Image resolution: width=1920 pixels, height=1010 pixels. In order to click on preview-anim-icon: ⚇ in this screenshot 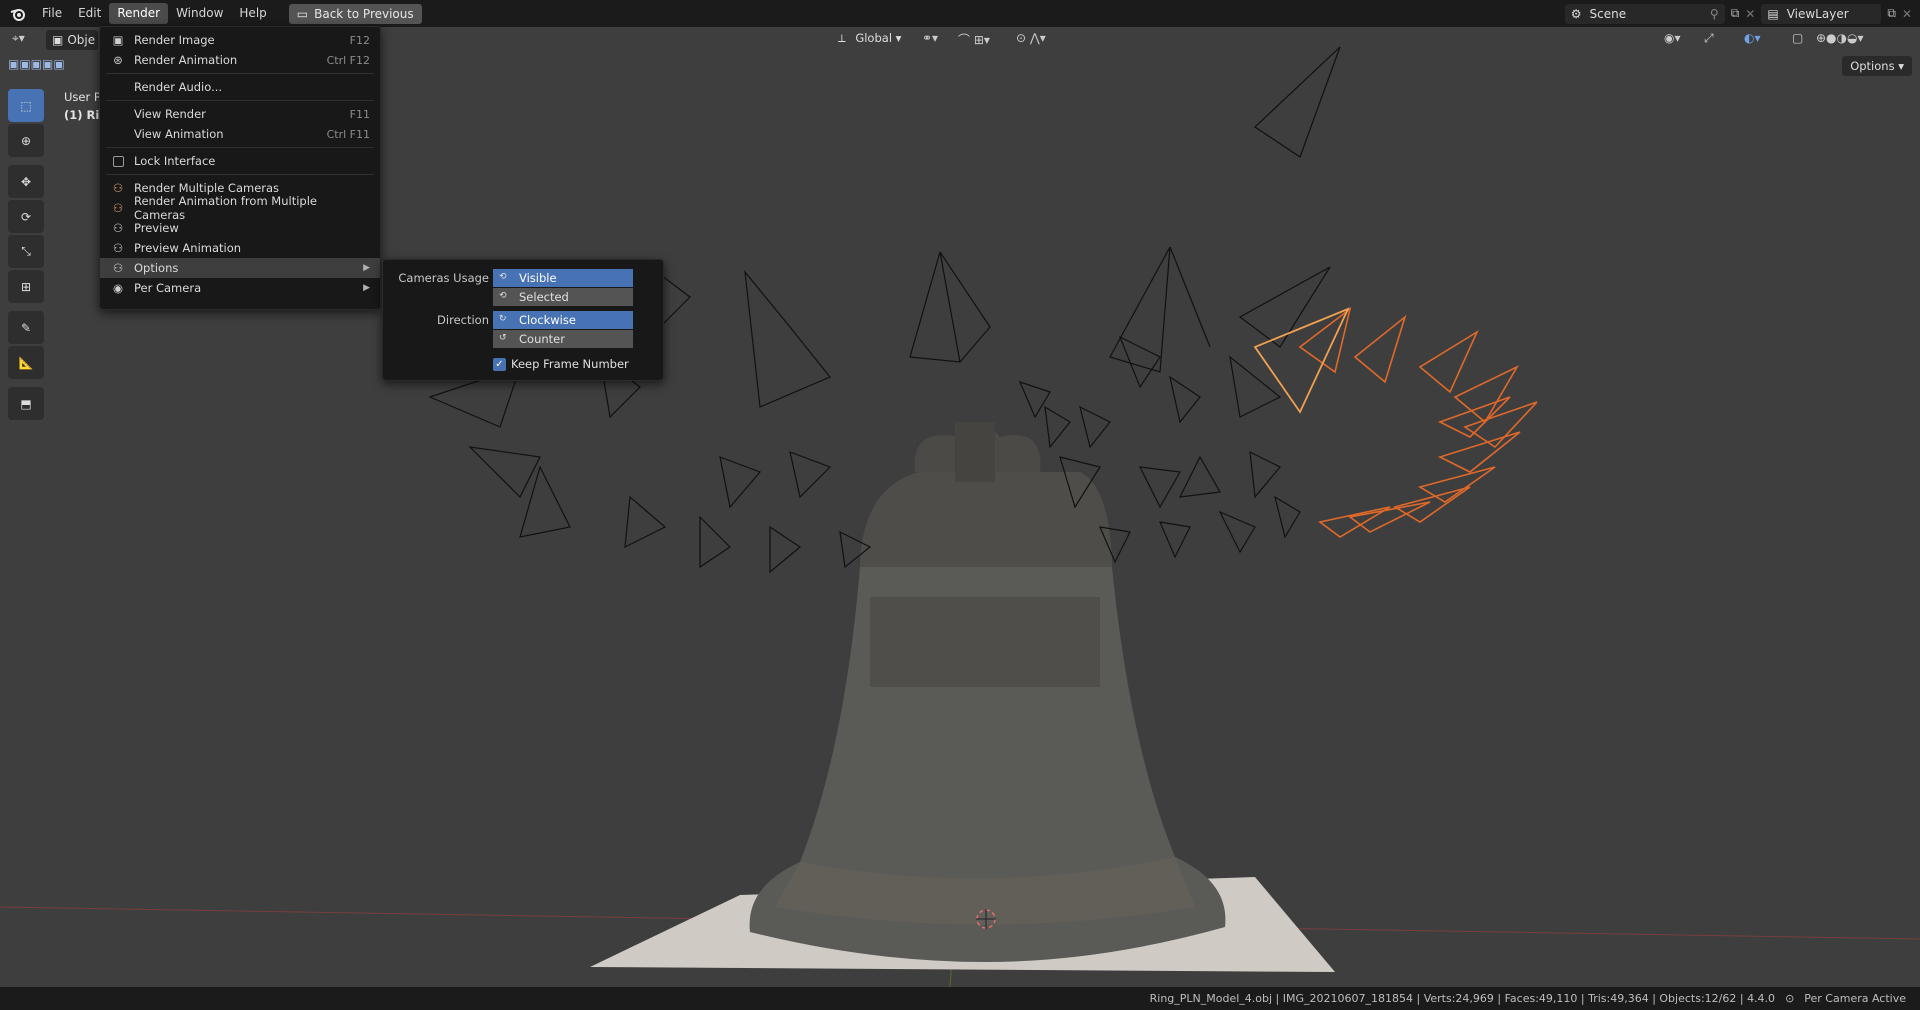, I will do `click(118, 248)`.